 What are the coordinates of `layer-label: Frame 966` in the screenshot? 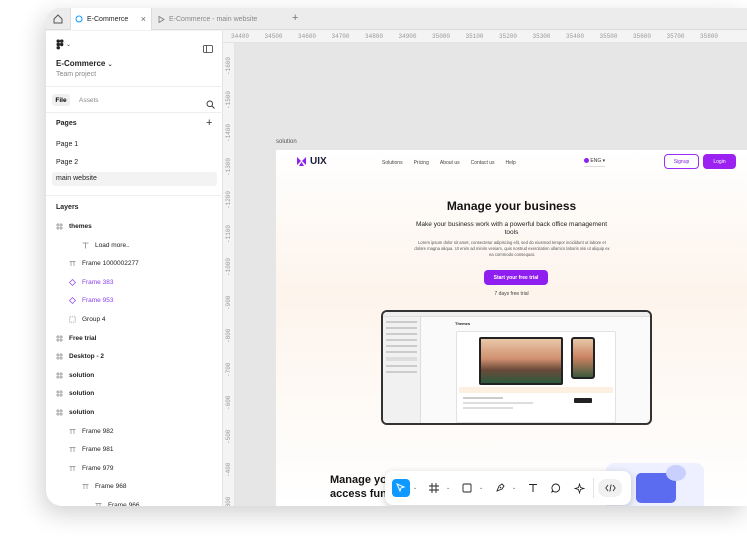 It's located at (124, 504).